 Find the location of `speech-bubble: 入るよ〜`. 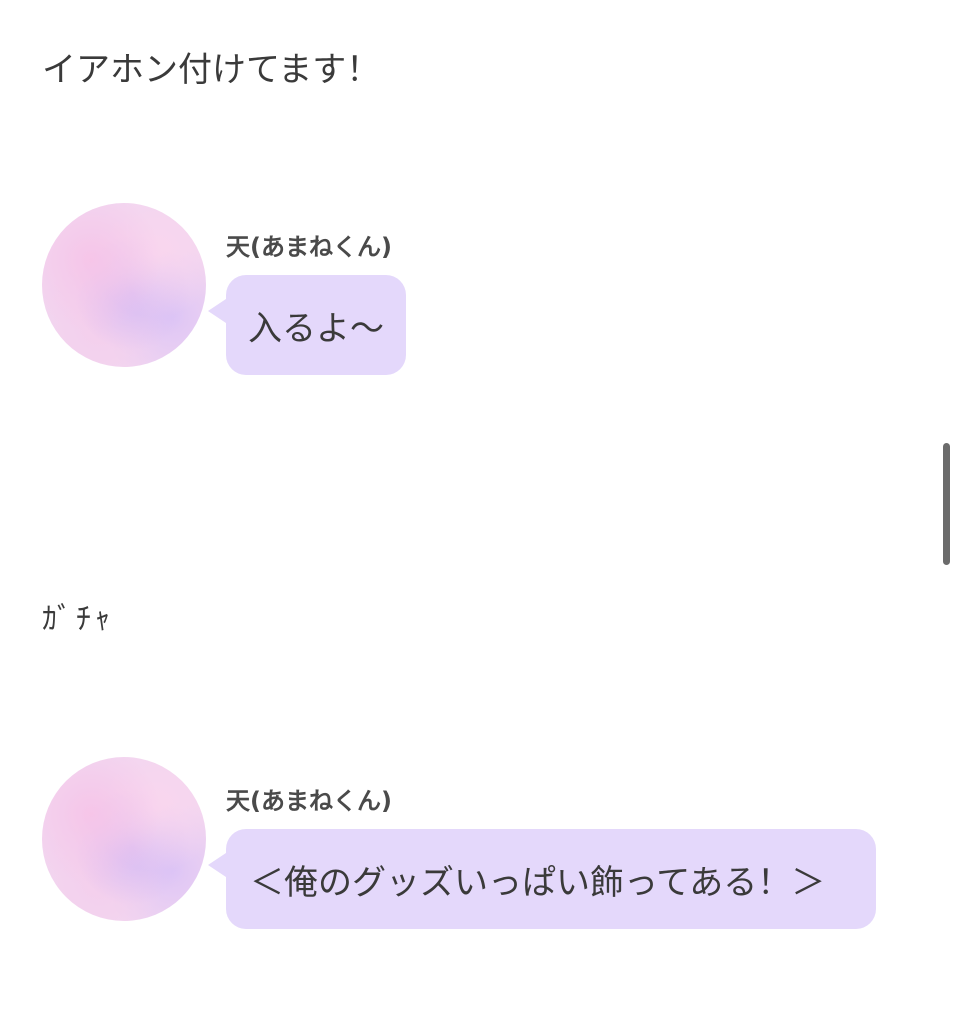

speech-bubble: 入るよ〜 is located at coordinates (307, 325).